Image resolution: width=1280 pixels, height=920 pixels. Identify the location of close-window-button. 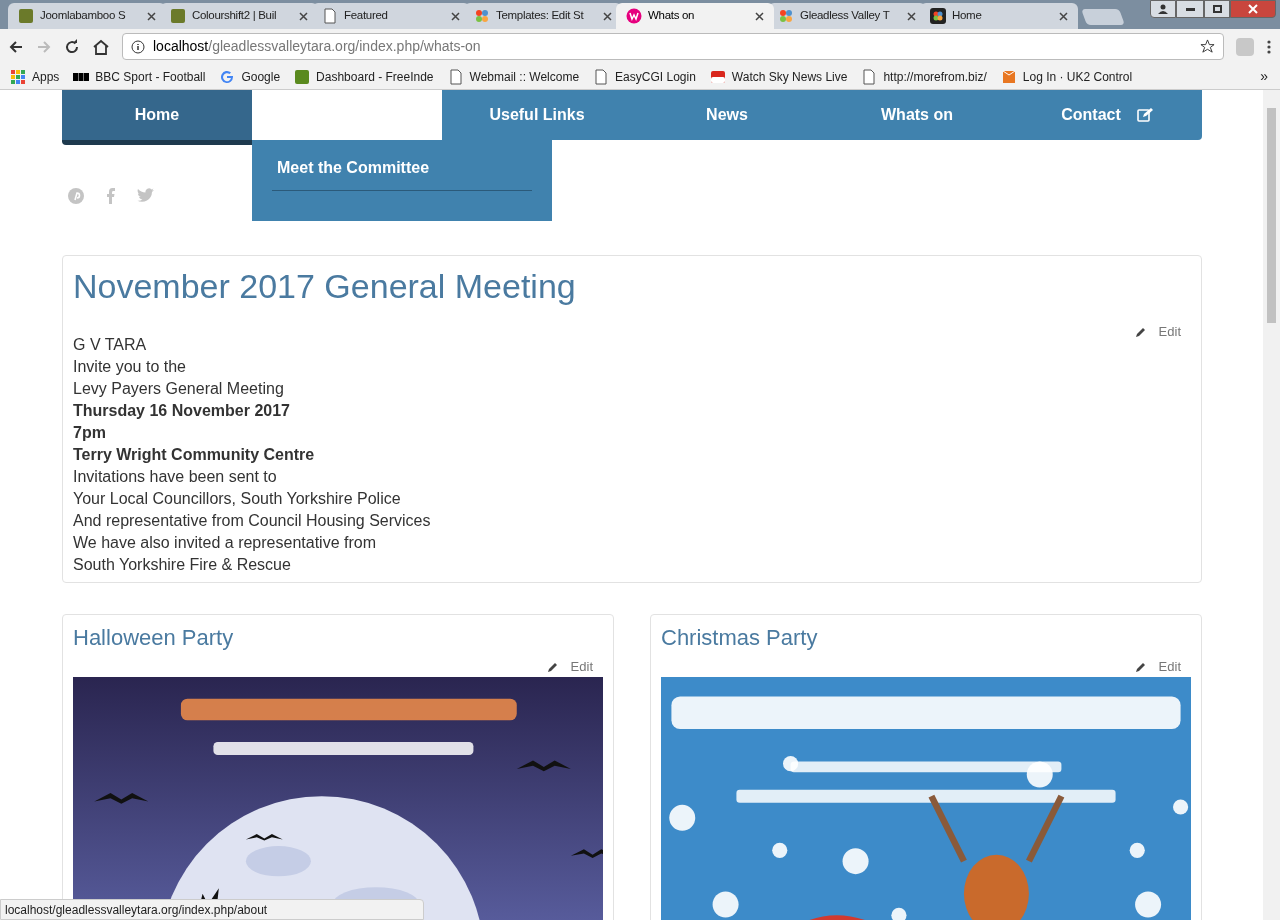
(1253, 9).